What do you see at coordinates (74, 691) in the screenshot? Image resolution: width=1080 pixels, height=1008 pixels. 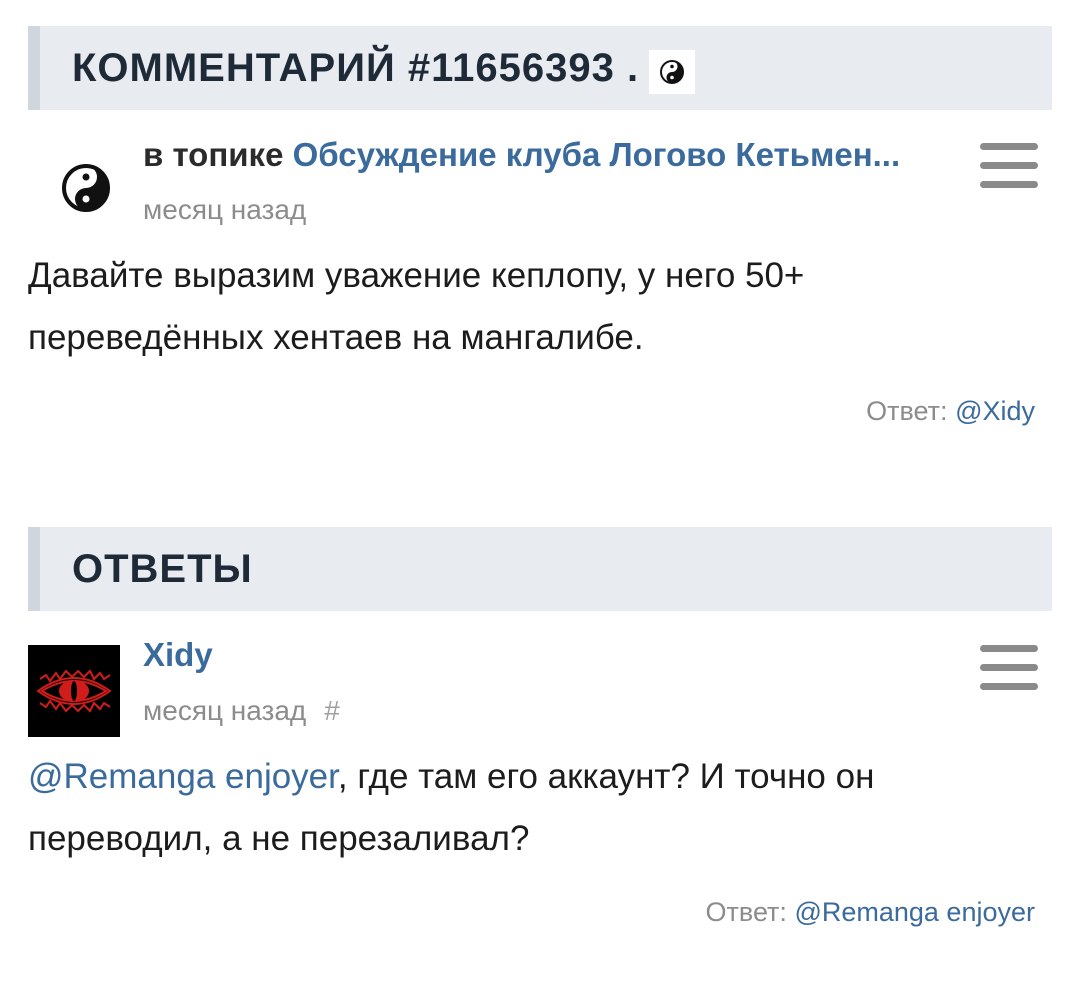 I see `red-eye-icon` at bounding box center [74, 691].